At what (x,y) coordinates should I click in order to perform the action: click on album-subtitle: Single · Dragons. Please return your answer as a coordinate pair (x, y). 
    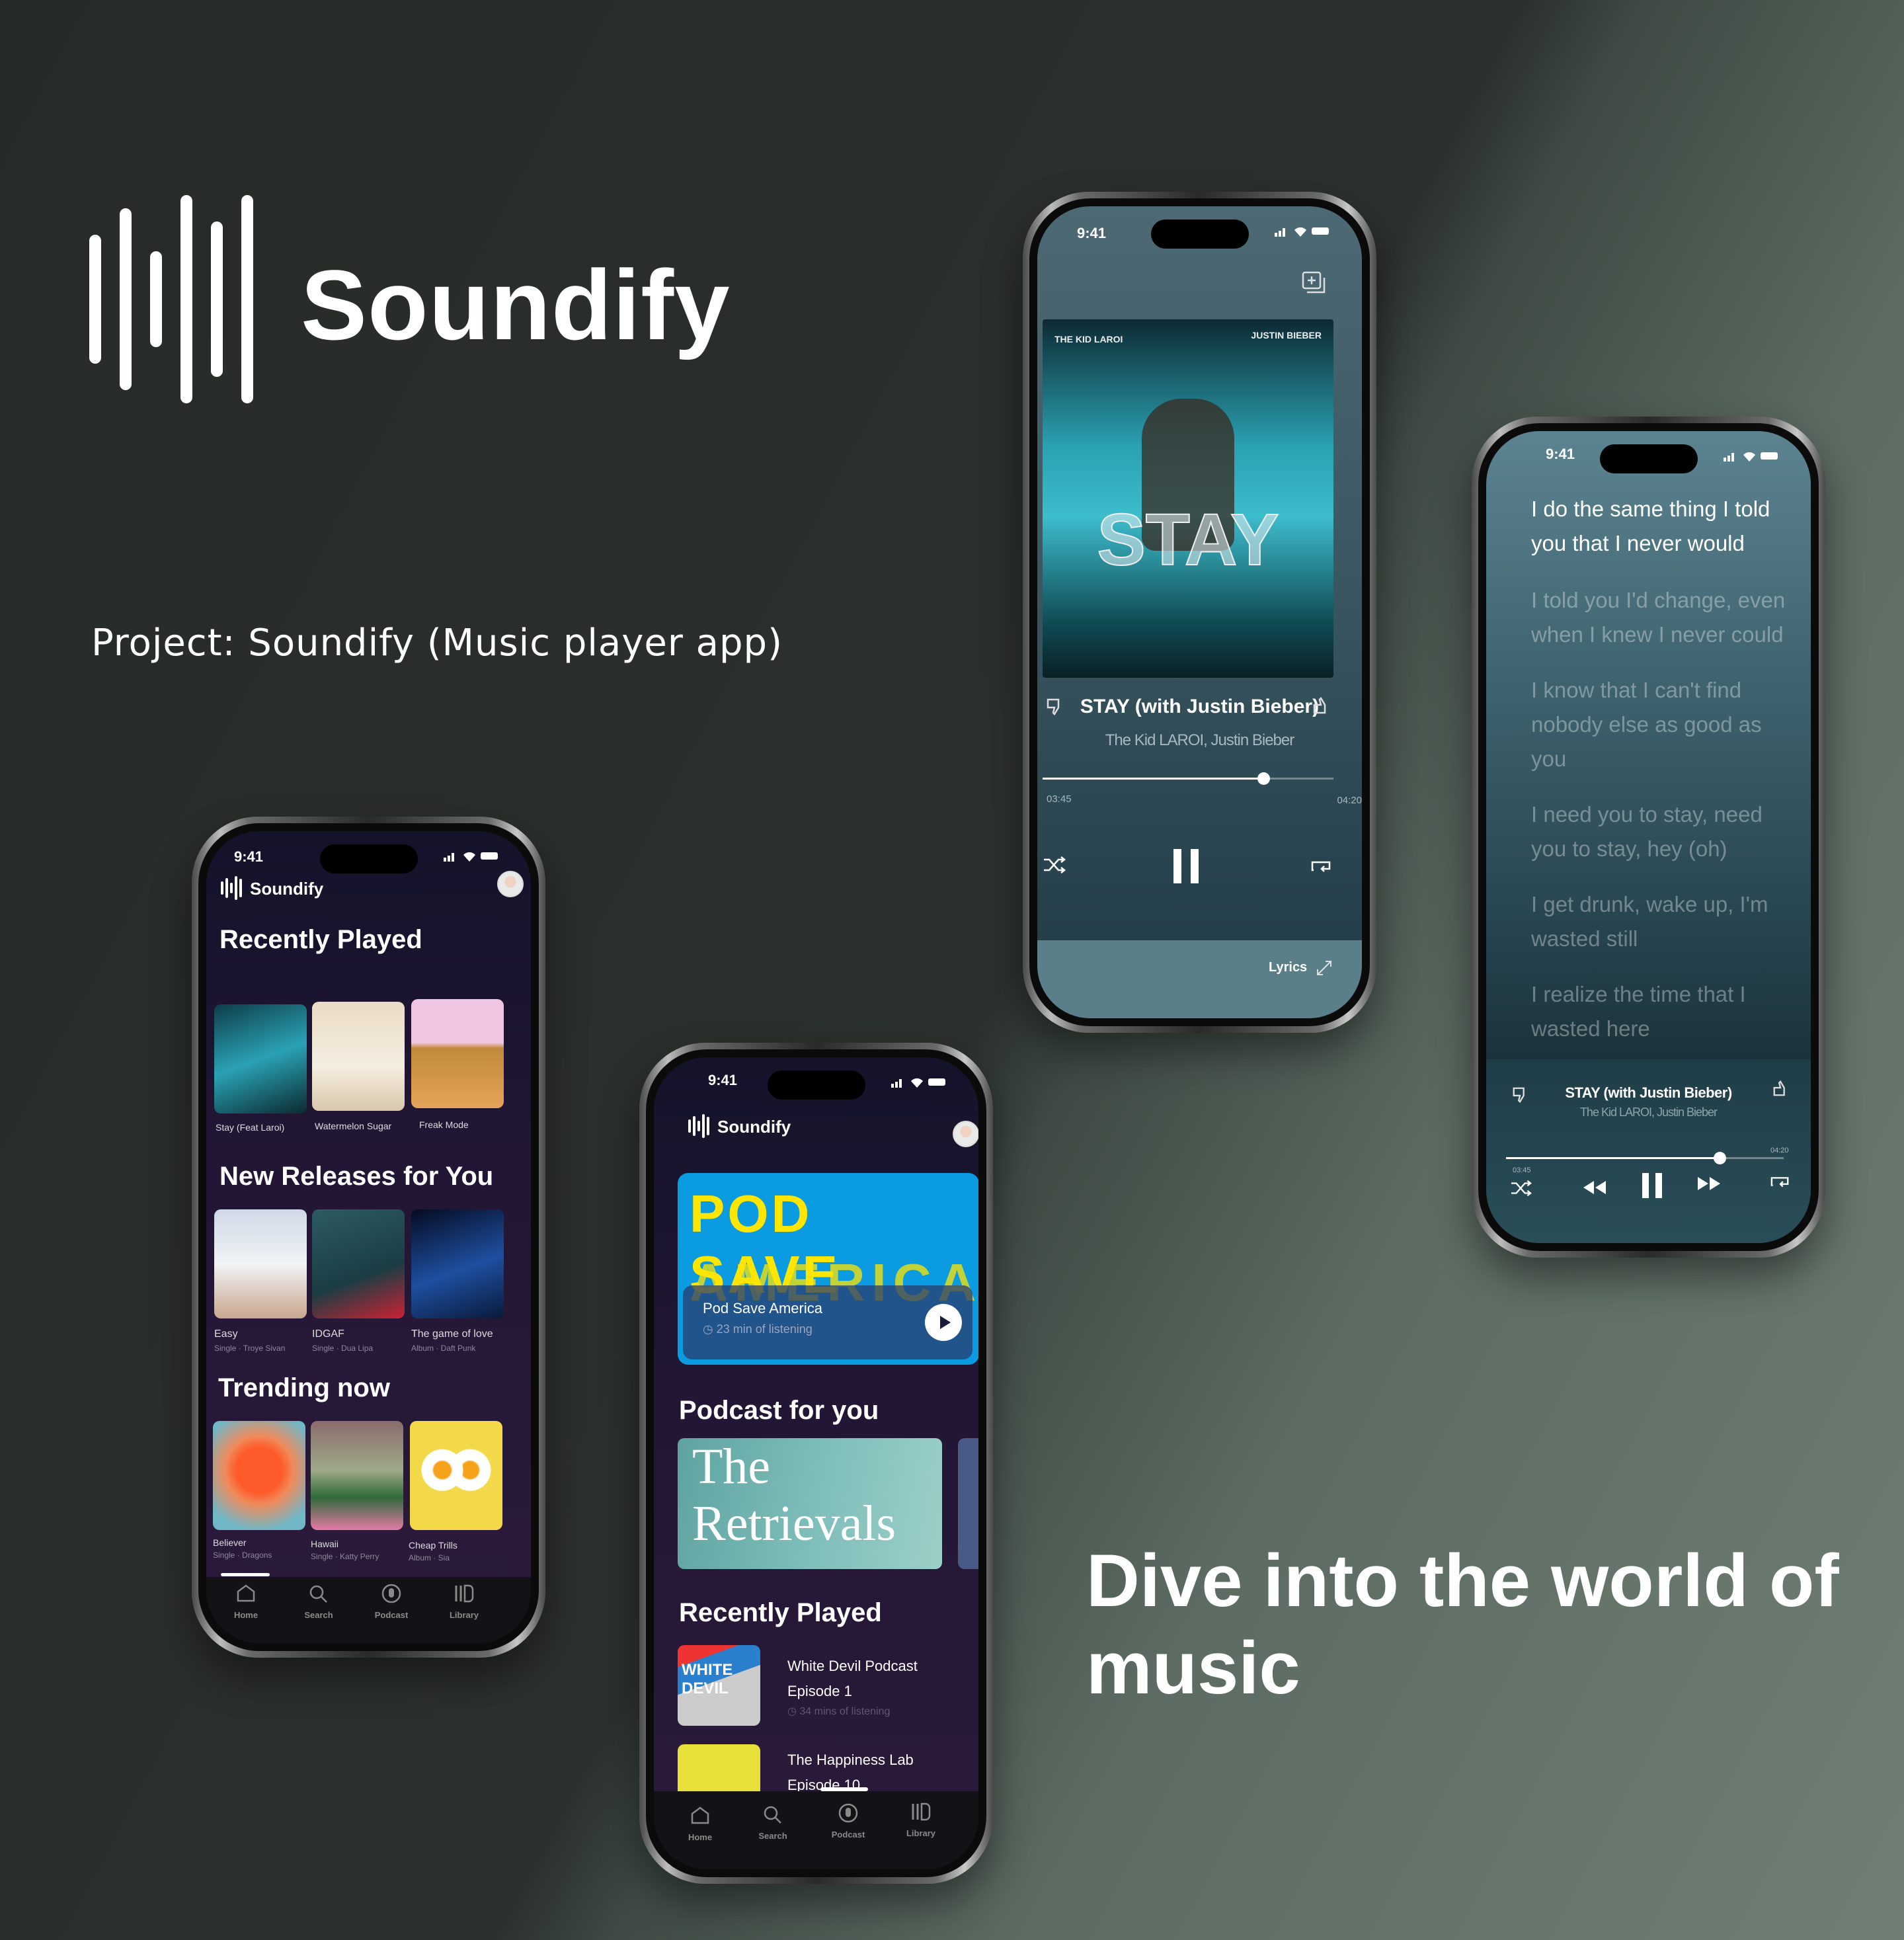
    Looking at the image, I should click on (242, 1555).